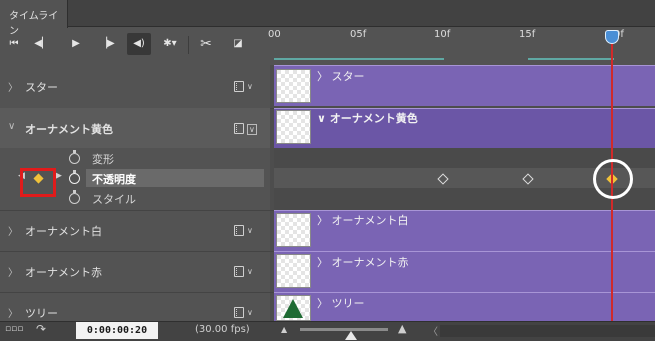  I want to click on zoom-in-icon: ▲, so click(402, 328).